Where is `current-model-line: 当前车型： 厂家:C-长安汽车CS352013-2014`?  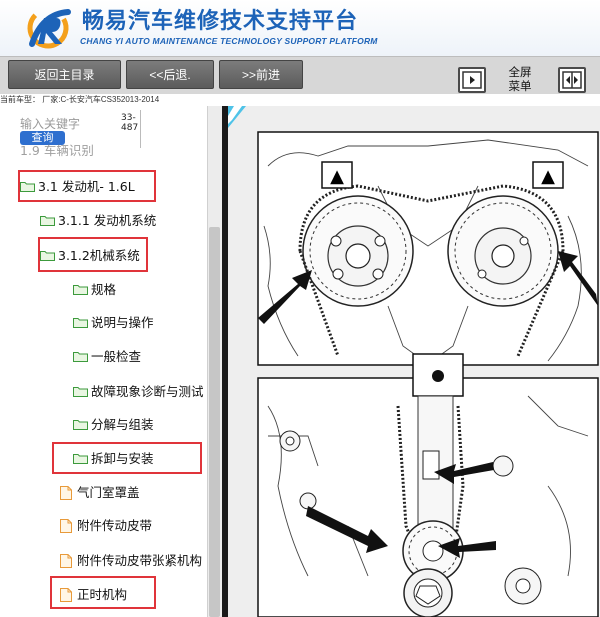
current-model-line: 当前车型： 厂家:C-长安汽车CS352013-2014 is located at coordinates (80, 99).